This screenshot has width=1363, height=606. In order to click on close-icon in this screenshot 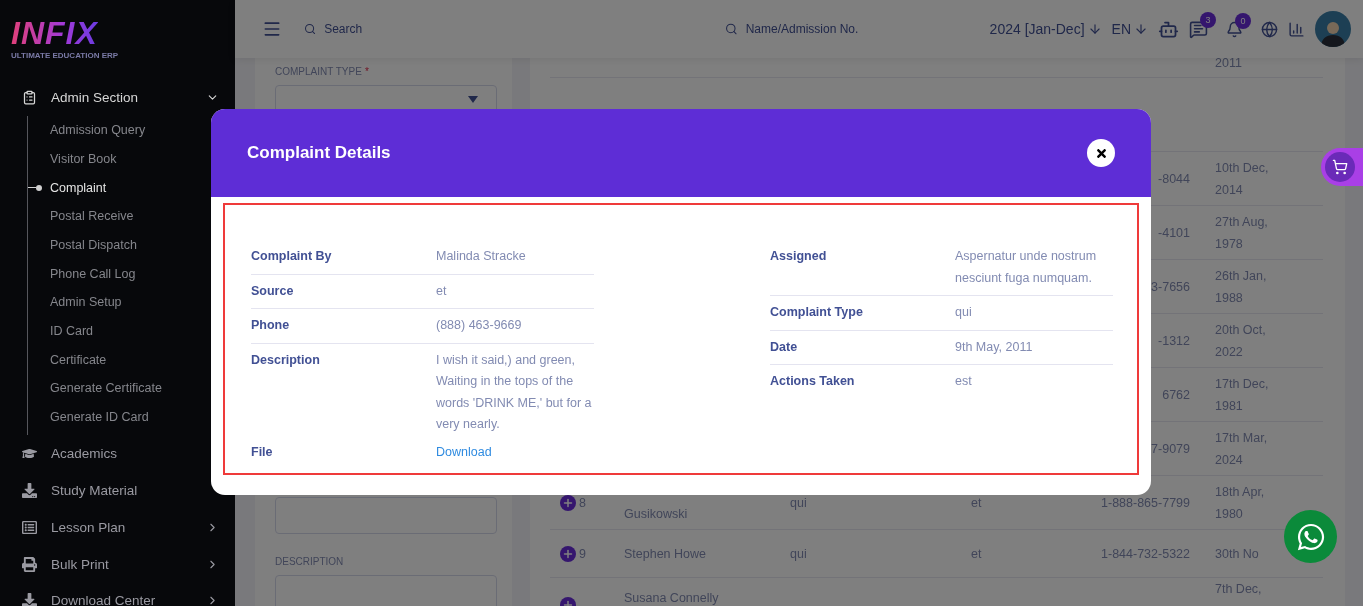, I will do `click(1101, 153)`.